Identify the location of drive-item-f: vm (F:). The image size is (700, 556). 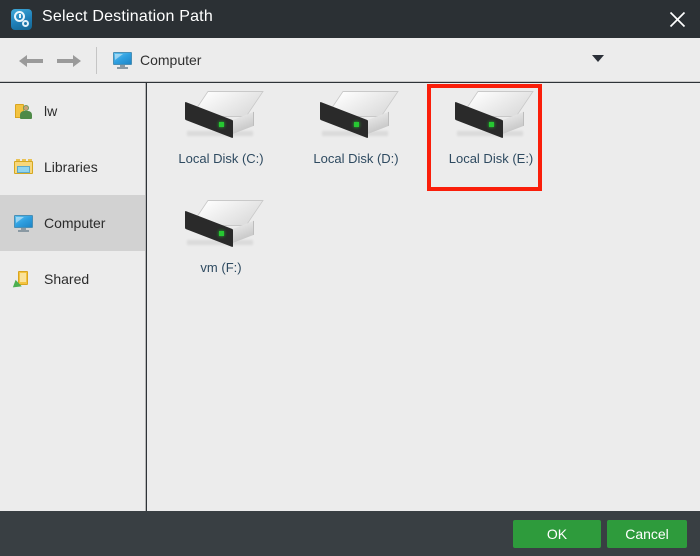
(221, 247).